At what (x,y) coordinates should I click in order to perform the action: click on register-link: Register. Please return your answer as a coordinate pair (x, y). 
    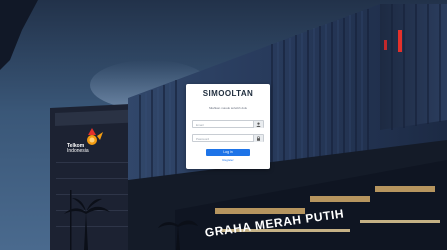
    Looking at the image, I should click on (228, 160).